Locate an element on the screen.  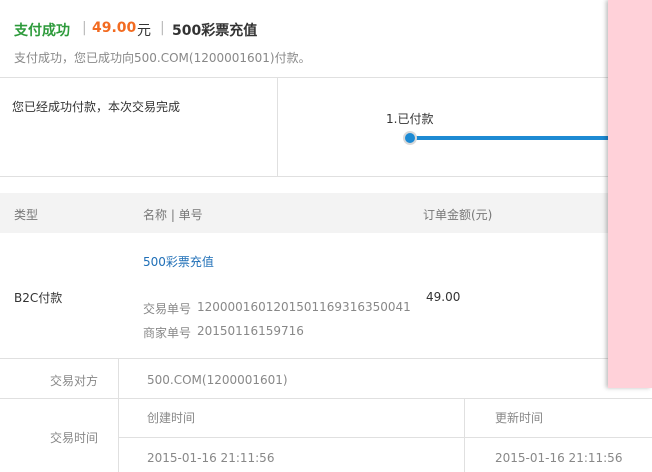
trade-time-label: 交易时间 is located at coordinates (74, 438).